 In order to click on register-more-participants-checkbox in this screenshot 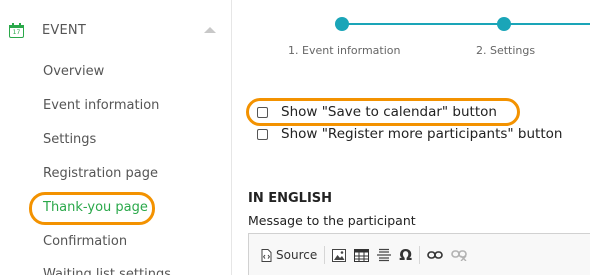, I will do `click(262, 134)`.